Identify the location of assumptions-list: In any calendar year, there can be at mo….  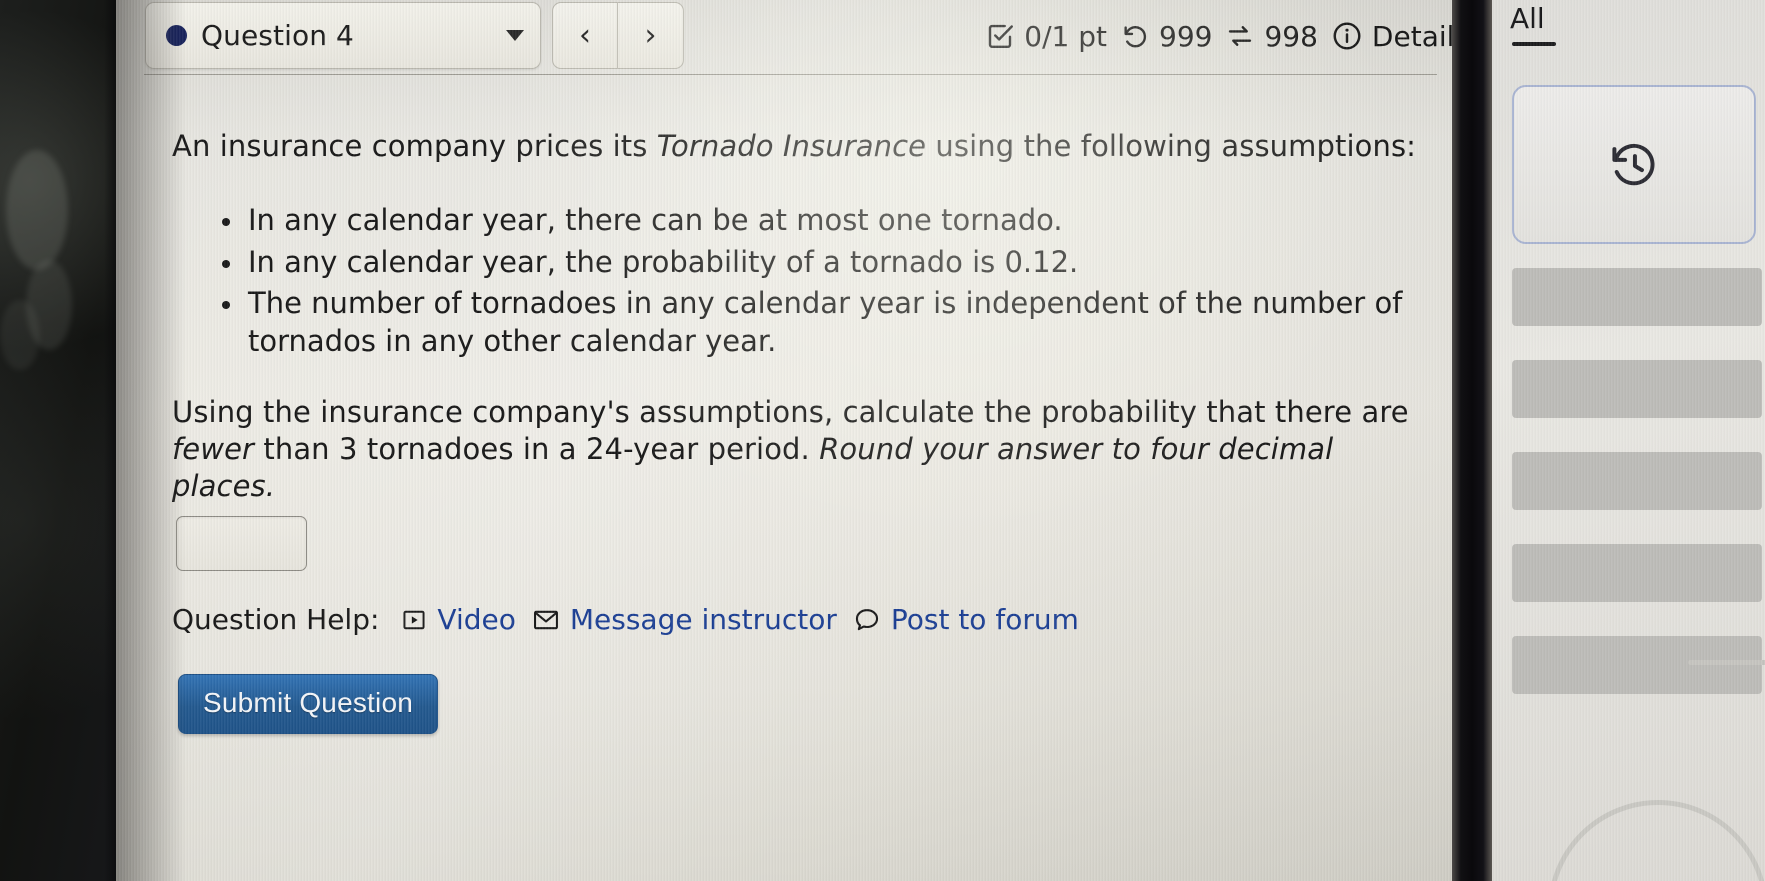
(849, 283).